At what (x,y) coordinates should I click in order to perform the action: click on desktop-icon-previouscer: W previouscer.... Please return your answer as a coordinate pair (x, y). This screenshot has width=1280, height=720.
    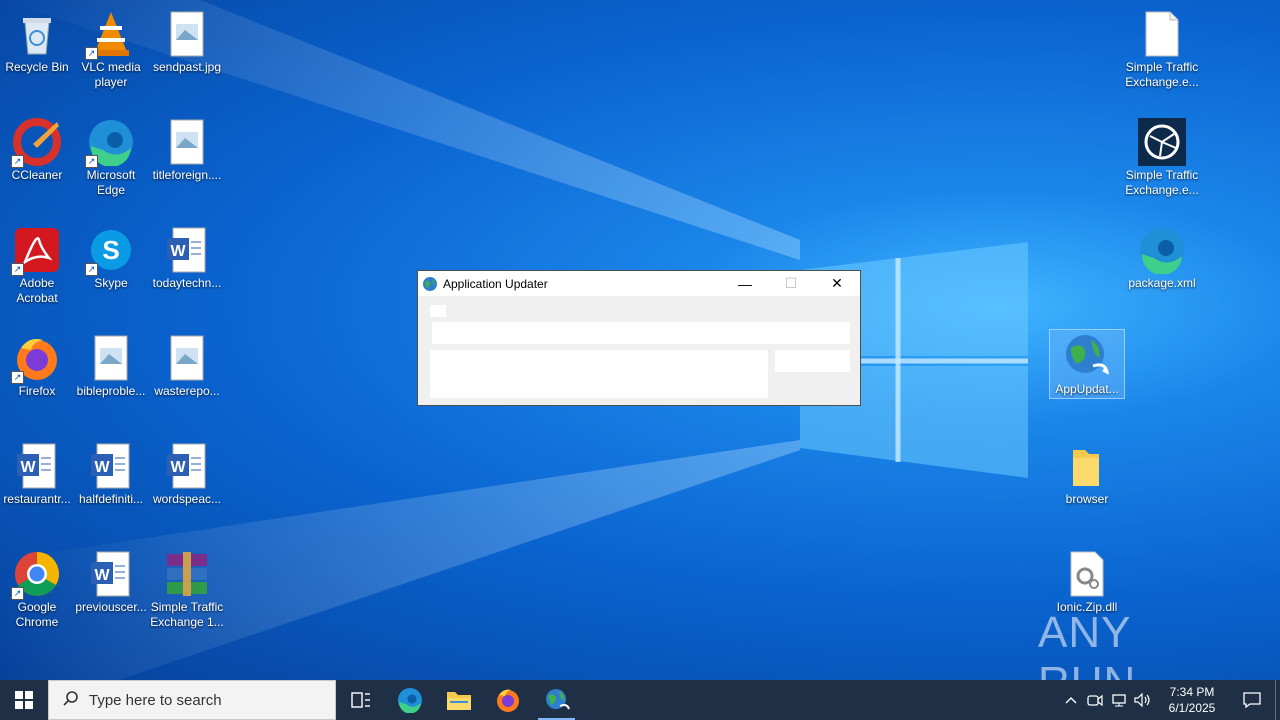
    Looking at the image, I should click on (111, 594).